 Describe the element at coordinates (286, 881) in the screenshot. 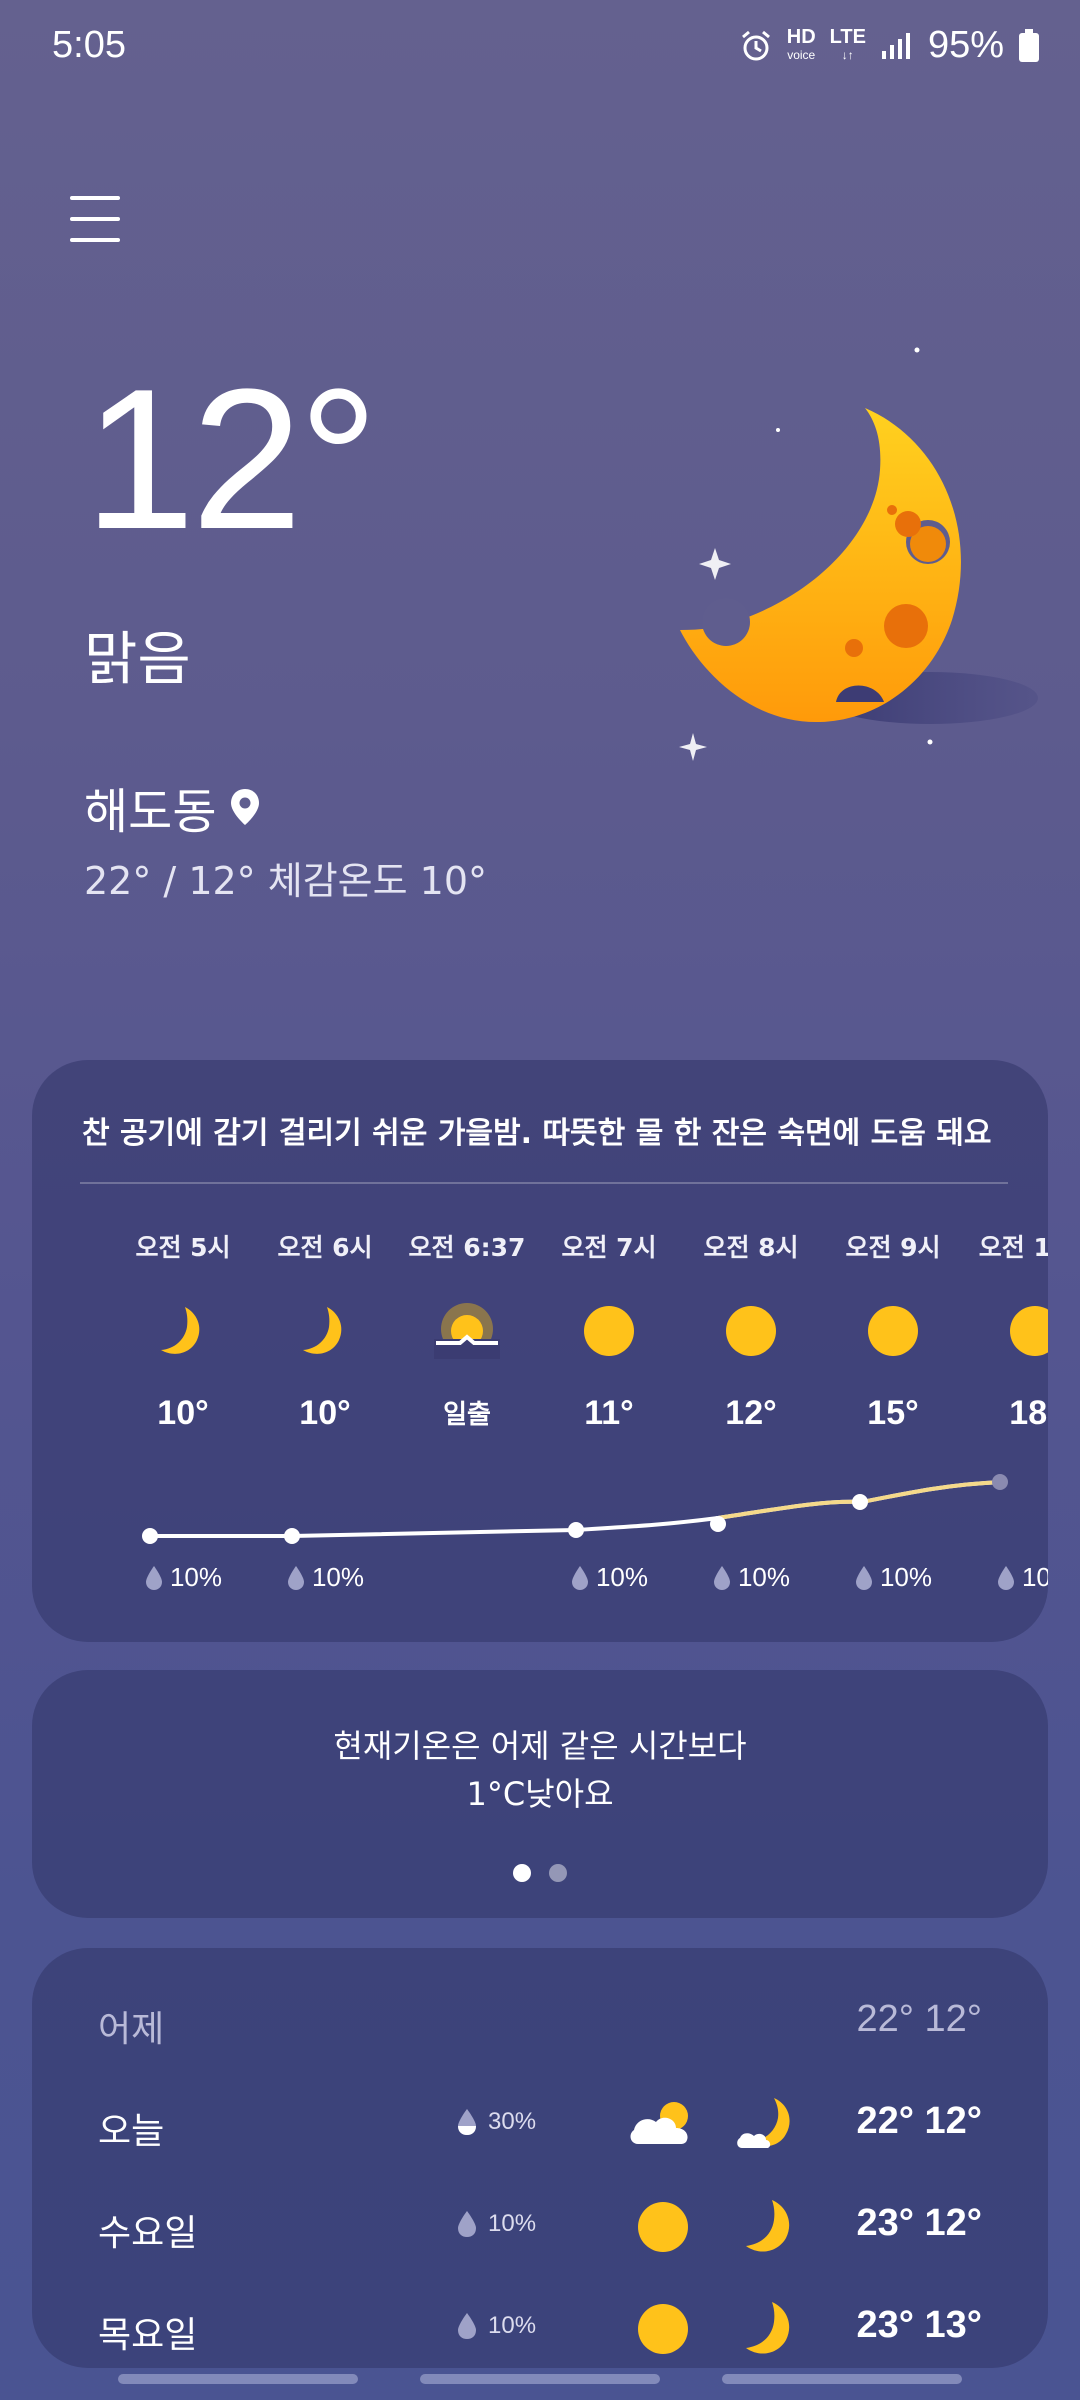

I see `temp-range-feels-like: 22° / 12° 체감온도 10°` at that location.